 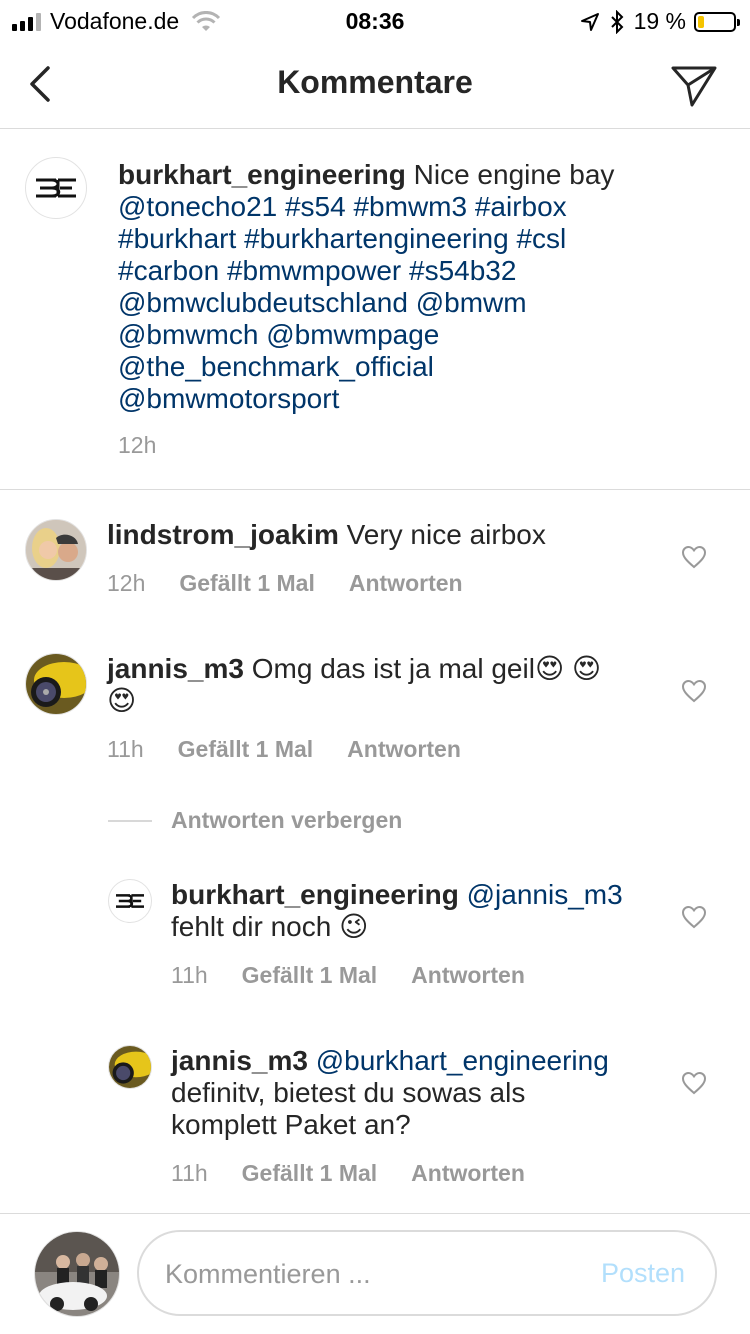 I want to click on post-button: Posten, so click(x=643, y=1273).